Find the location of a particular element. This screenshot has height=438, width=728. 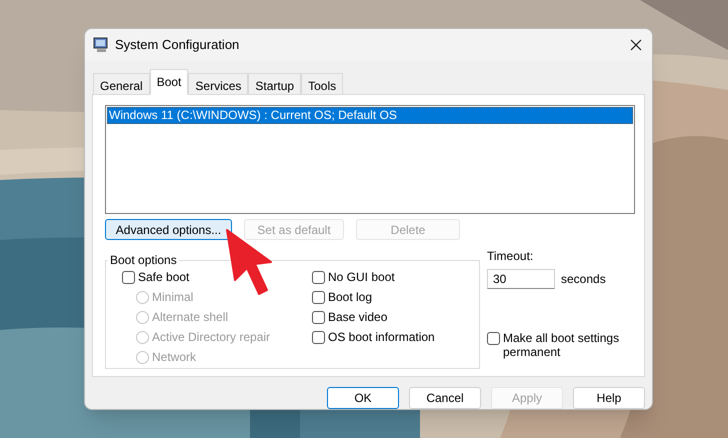

button: Cancel is located at coordinates (445, 398).